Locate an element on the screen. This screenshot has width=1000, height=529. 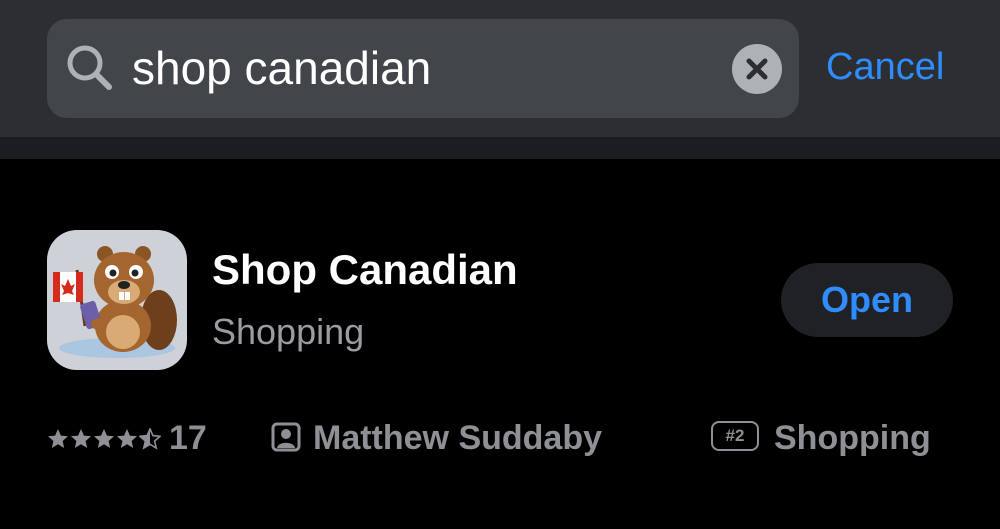
app-icon is located at coordinates (117, 300).